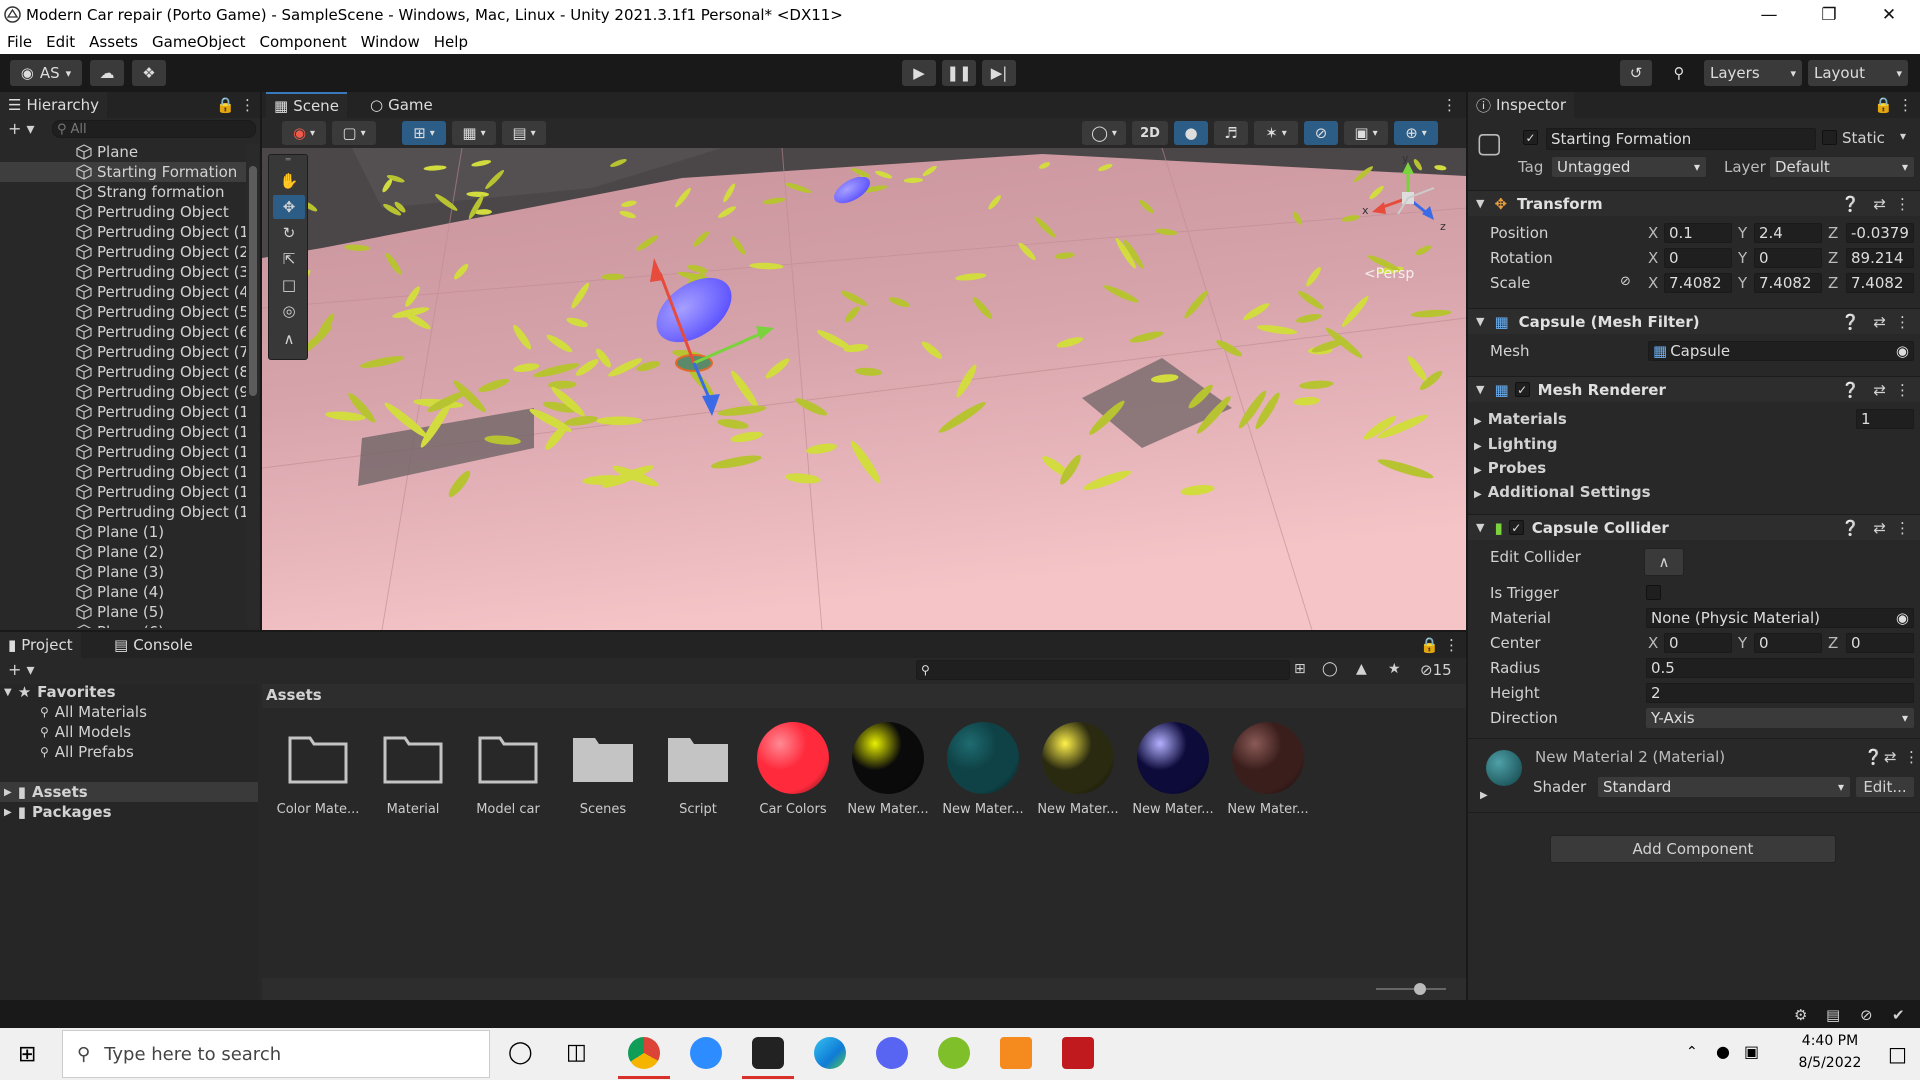 The width and height of the screenshot is (1920, 1080). I want to click on additional-settings-foldout: ▶ Additional Settings, so click(1562, 492).